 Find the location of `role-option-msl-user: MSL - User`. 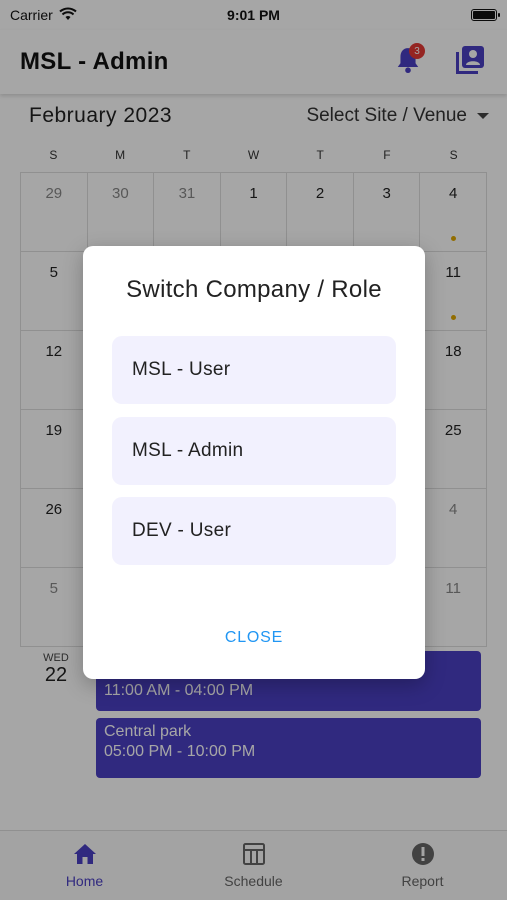

role-option-msl-user: MSL - User is located at coordinates (254, 370).